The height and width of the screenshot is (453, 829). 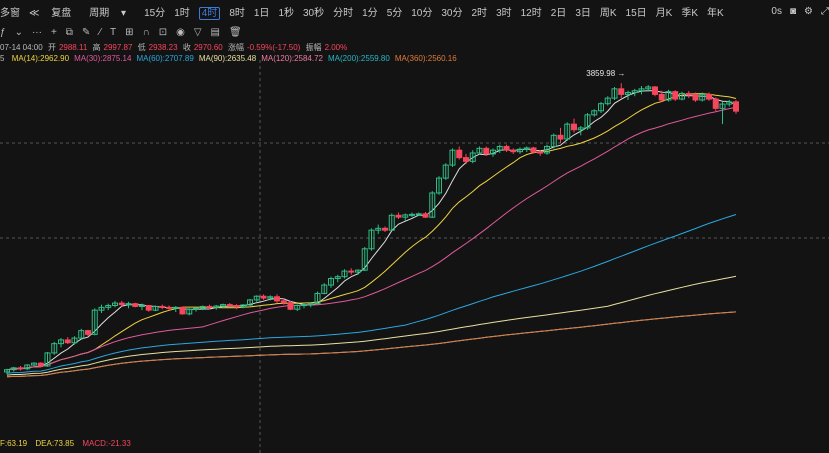 I want to click on peak-price-label: 3859.98 →, so click(x=605, y=73).